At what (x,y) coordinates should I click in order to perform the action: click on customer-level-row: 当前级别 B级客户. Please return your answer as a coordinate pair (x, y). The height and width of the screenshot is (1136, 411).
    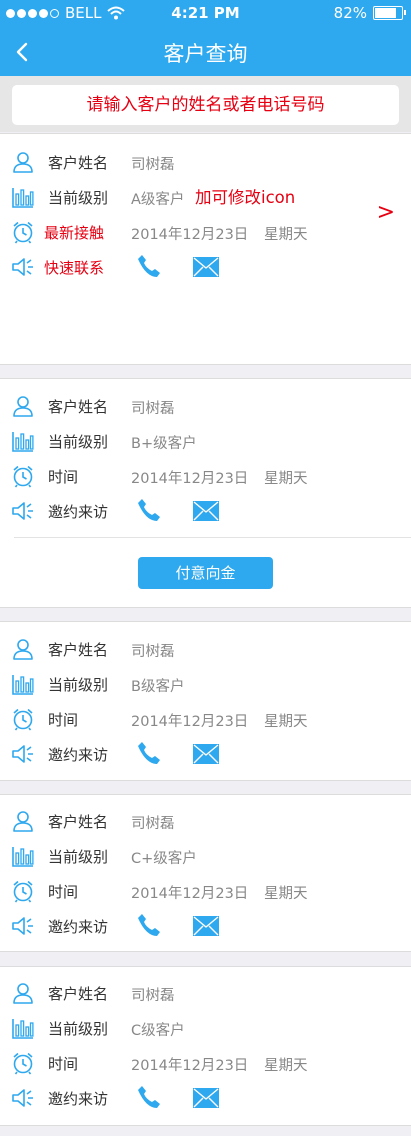
    Looking at the image, I should click on (205, 684).